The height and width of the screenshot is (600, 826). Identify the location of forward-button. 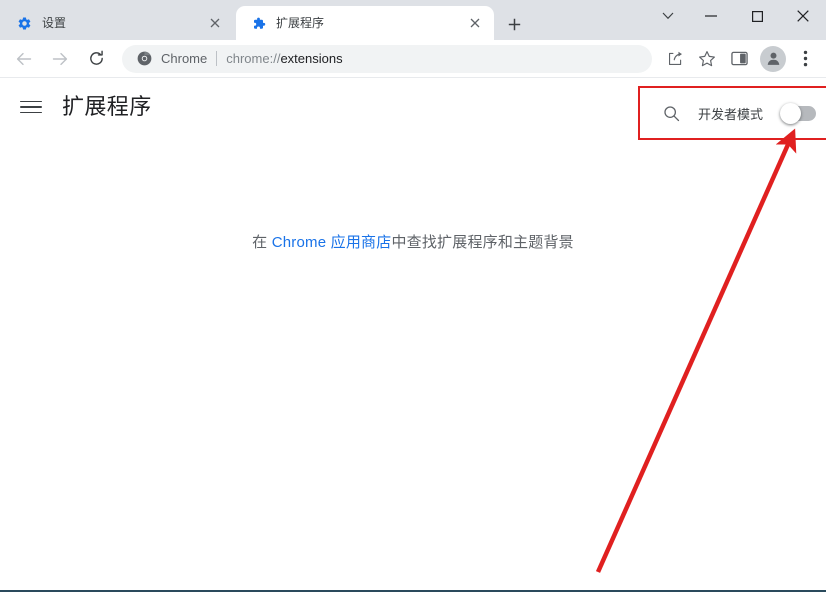
(60, 59).